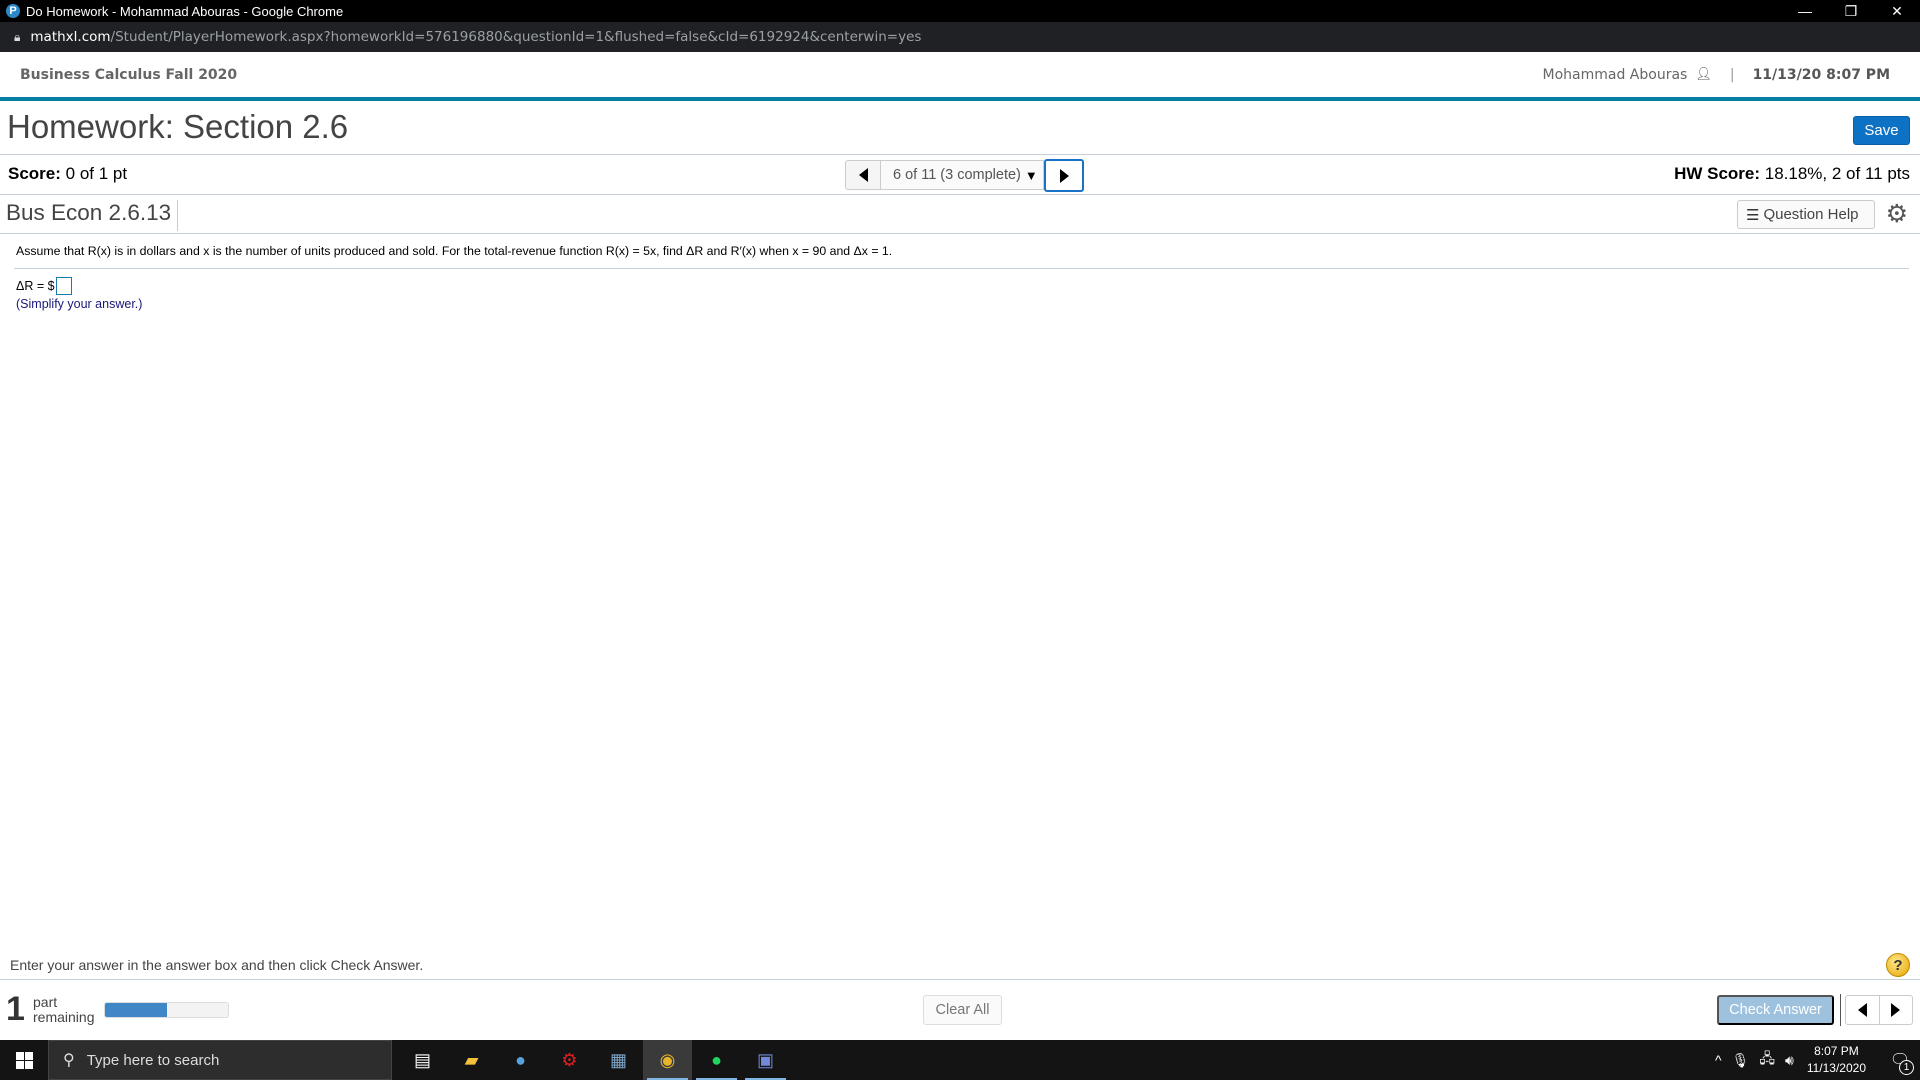 The width and height of the screenshot is (1920, 1080). Describe the element at coordinates (422, 1060) in the screenshot. I see `task-view-icon: ▤` at that location.